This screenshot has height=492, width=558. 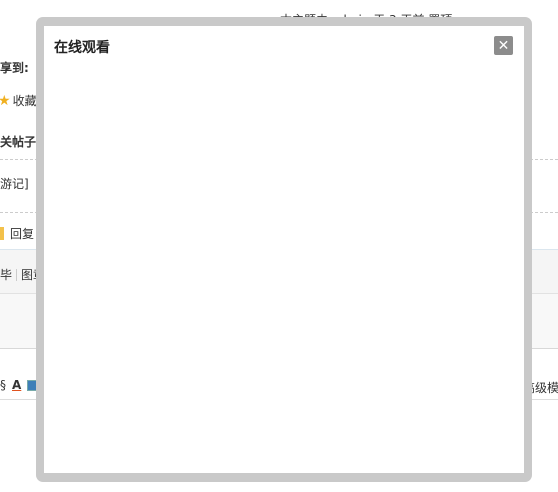 What do you see at coordinates (24, 101) in the screenshot?
I see `favorite-label: 收藏` at bounding box center [24, 101].